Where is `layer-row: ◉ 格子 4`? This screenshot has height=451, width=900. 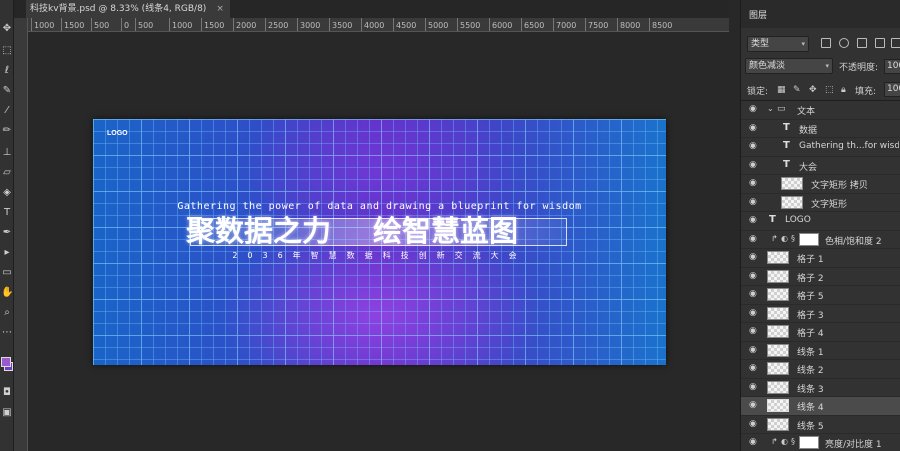
layer-row: ◉ 格子 4 is located at coordinates (820, 332).